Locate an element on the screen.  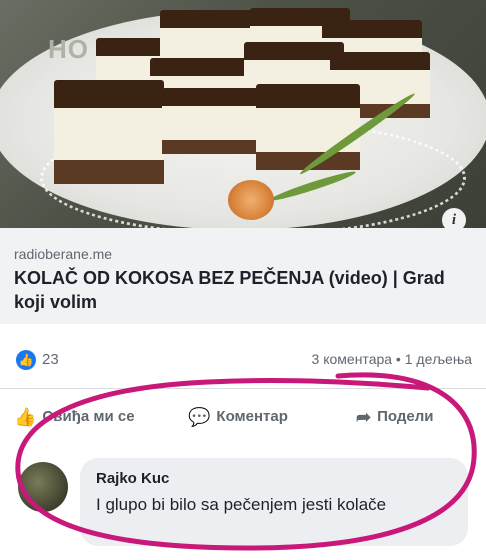
link-domain: radioberane.me is located at coordinates (63, 254).